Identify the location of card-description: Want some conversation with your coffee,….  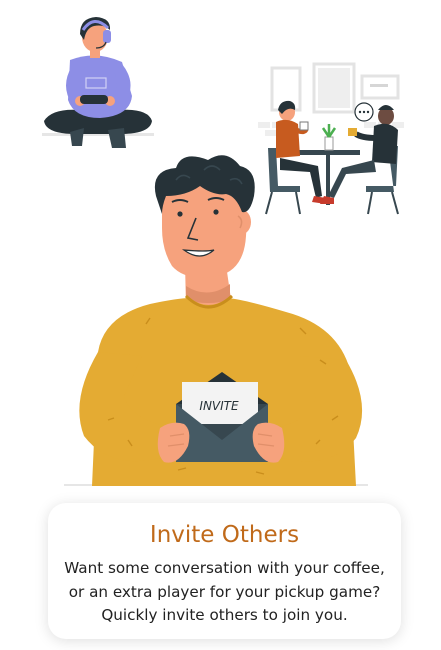
(224, 591).